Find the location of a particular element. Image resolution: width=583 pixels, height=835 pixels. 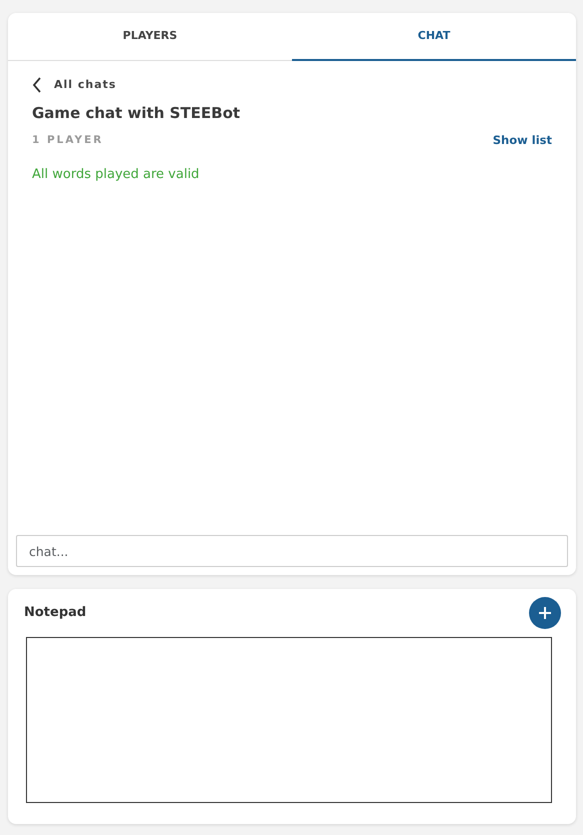

notepad-title: Notepad is located at coordinates (55, 613).